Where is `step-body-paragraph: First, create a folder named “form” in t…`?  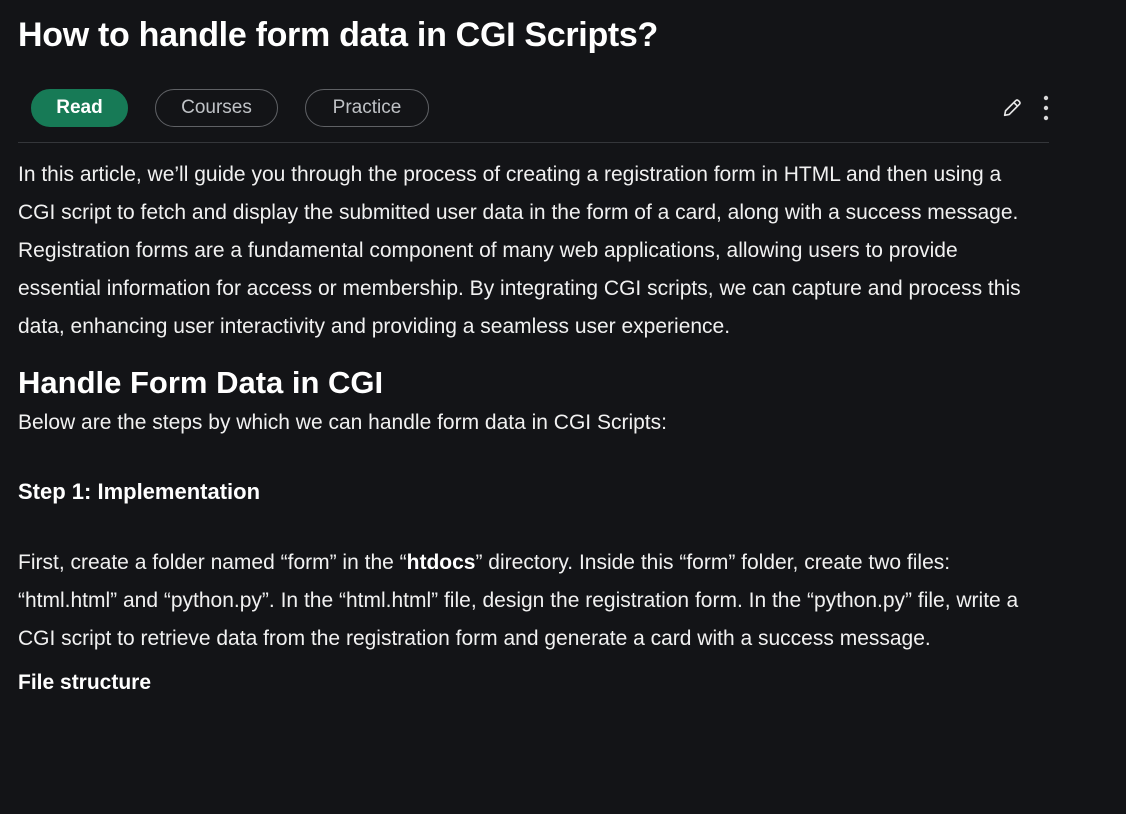
step-body-paragraph: First, create a folder named “form” in t… is located at coordinates (528, 601).